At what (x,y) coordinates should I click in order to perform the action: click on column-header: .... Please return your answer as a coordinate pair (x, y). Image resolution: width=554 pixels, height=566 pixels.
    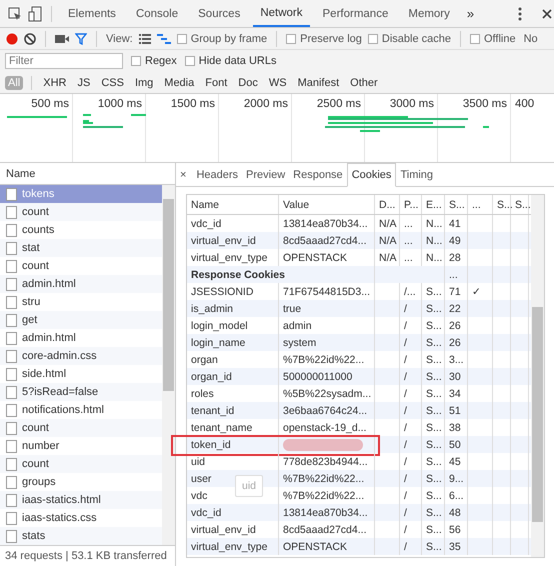
    Looking at the image, I should click on (480, 204).